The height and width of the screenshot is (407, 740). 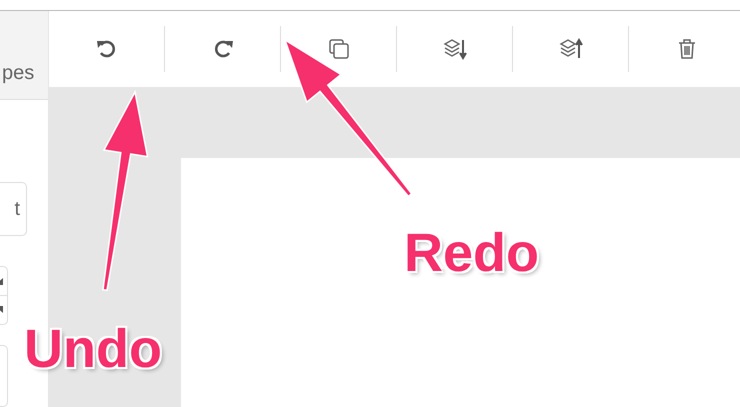 What do you see at coordinates (471, 253) in the screenshot?
I see `annotation-label: Redo` at bounding box center [471, 253].